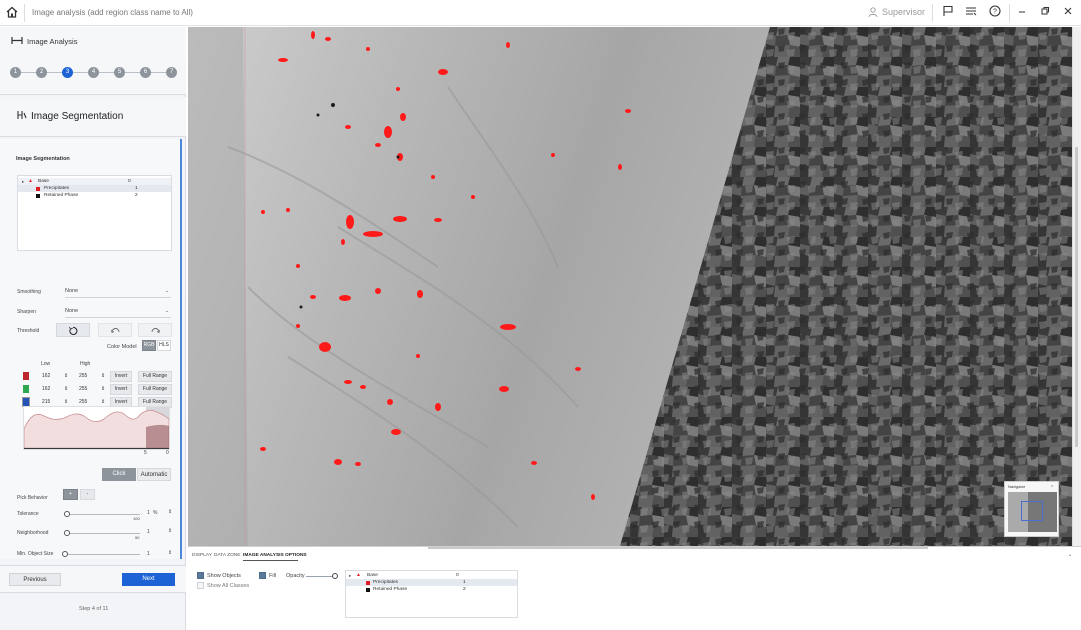 This screenshot has width=1081, height=630. Describe the element at coordinates (15, 72) in the screenshot. I see `step-1: 1` at that location.